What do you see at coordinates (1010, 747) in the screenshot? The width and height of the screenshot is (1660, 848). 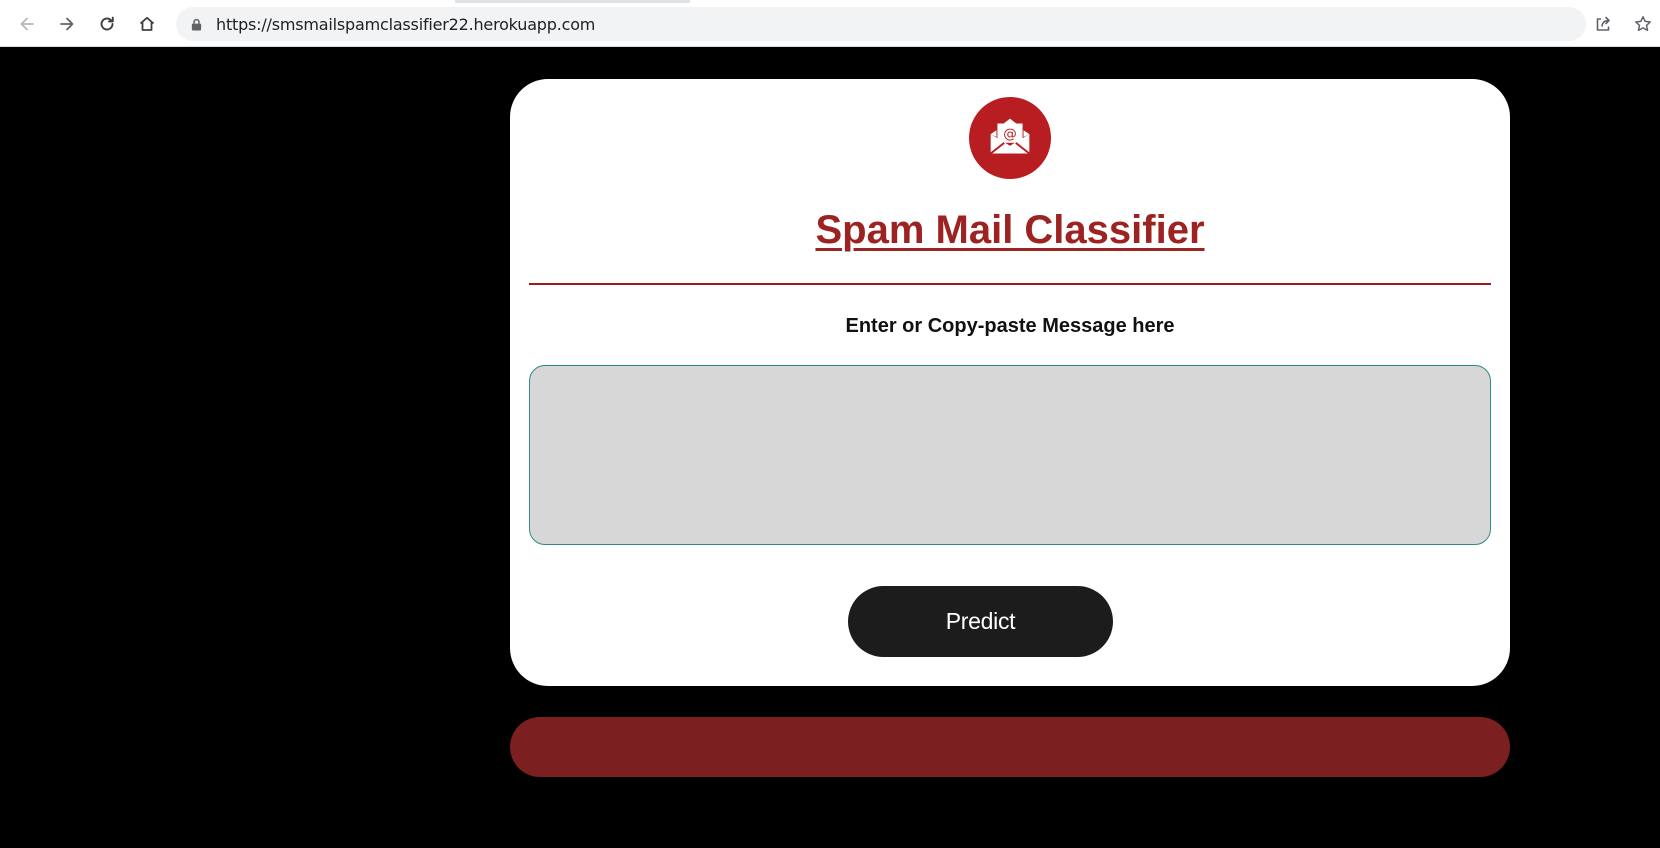 I see `result-banner` at bounding box center [1010, 747].